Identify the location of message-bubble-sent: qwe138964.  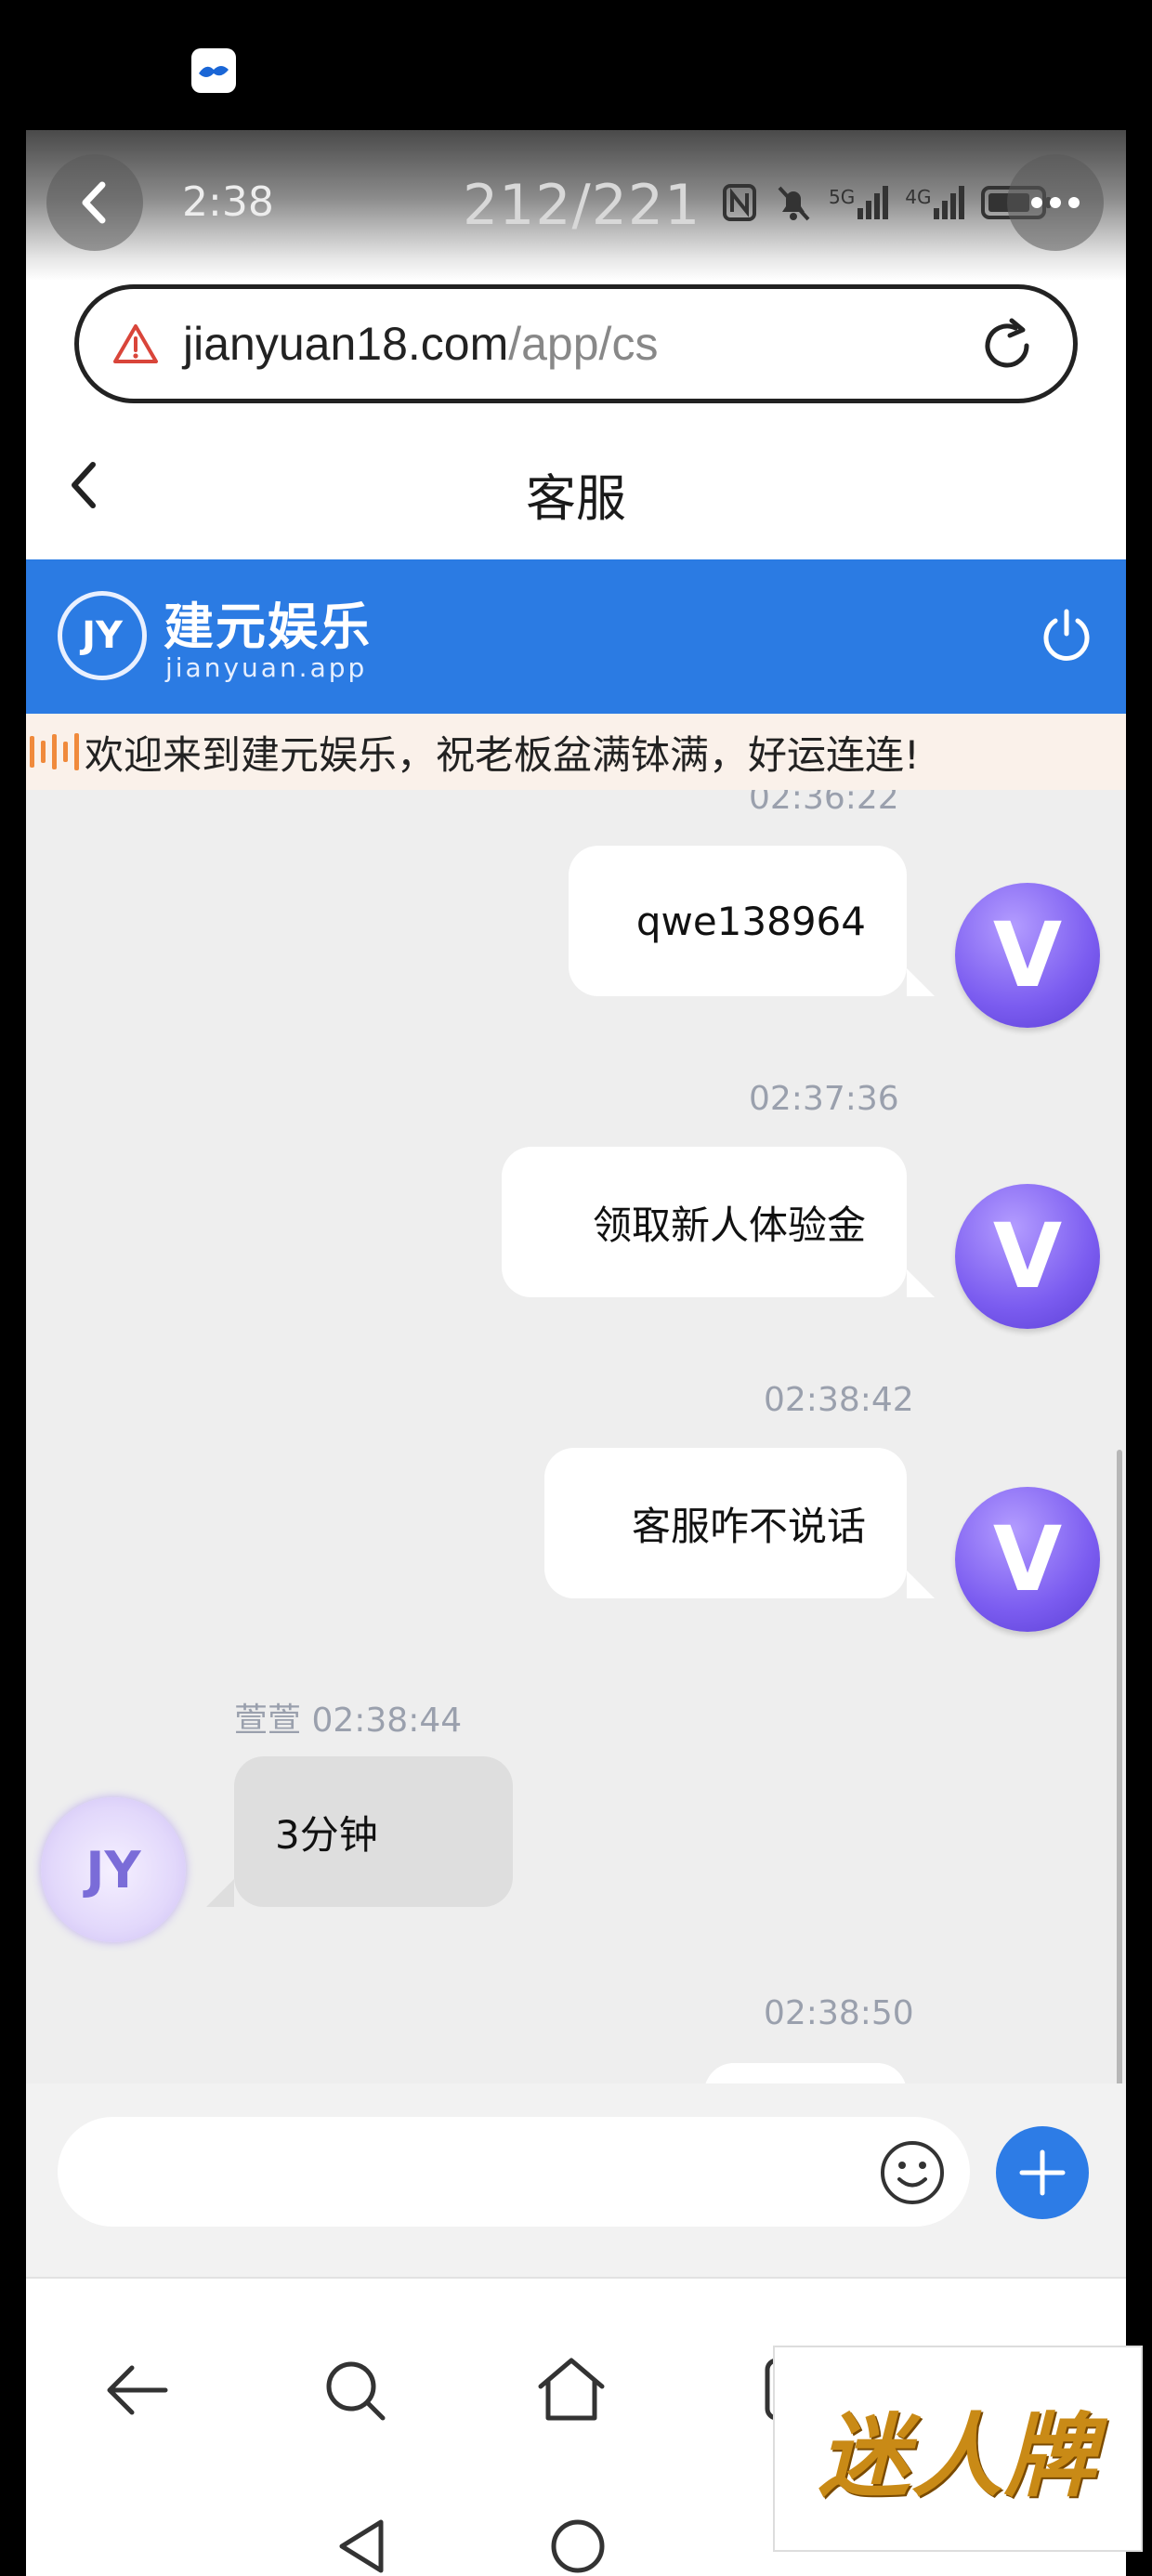
(738, 921).